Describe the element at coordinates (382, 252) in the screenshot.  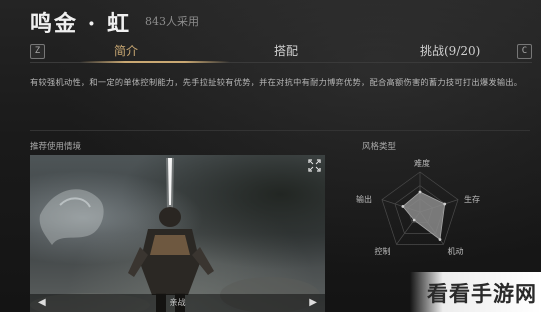
I see `radar-axis-label: 控制` at that location.